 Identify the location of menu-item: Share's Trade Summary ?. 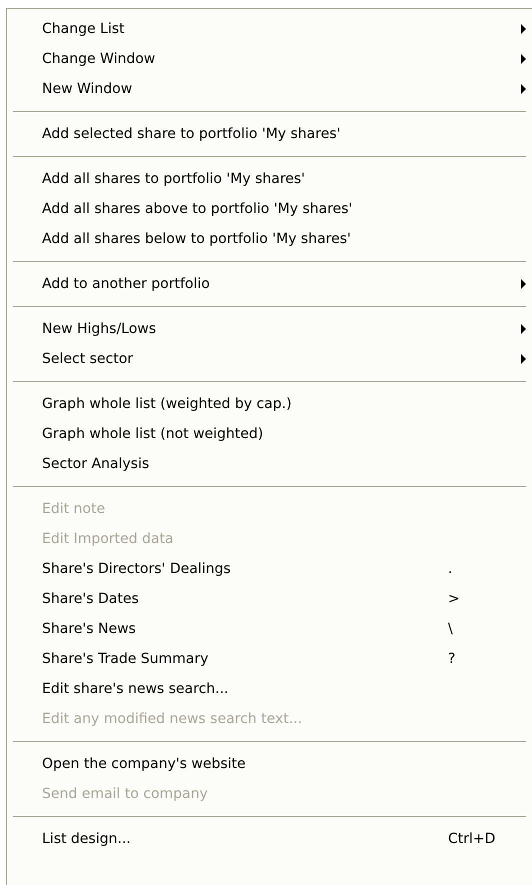
(266, 659).